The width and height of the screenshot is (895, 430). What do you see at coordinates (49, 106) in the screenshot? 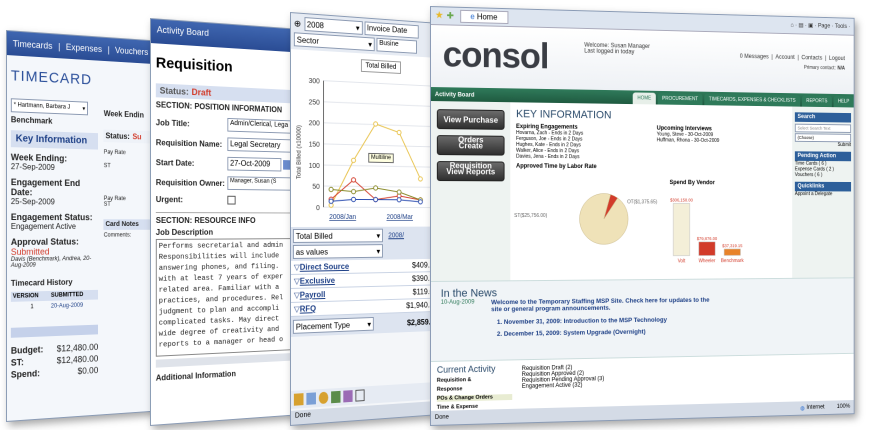
I see `worker-select: * Hartmann, Barbara J ▾` at bounding box center [49, 106].